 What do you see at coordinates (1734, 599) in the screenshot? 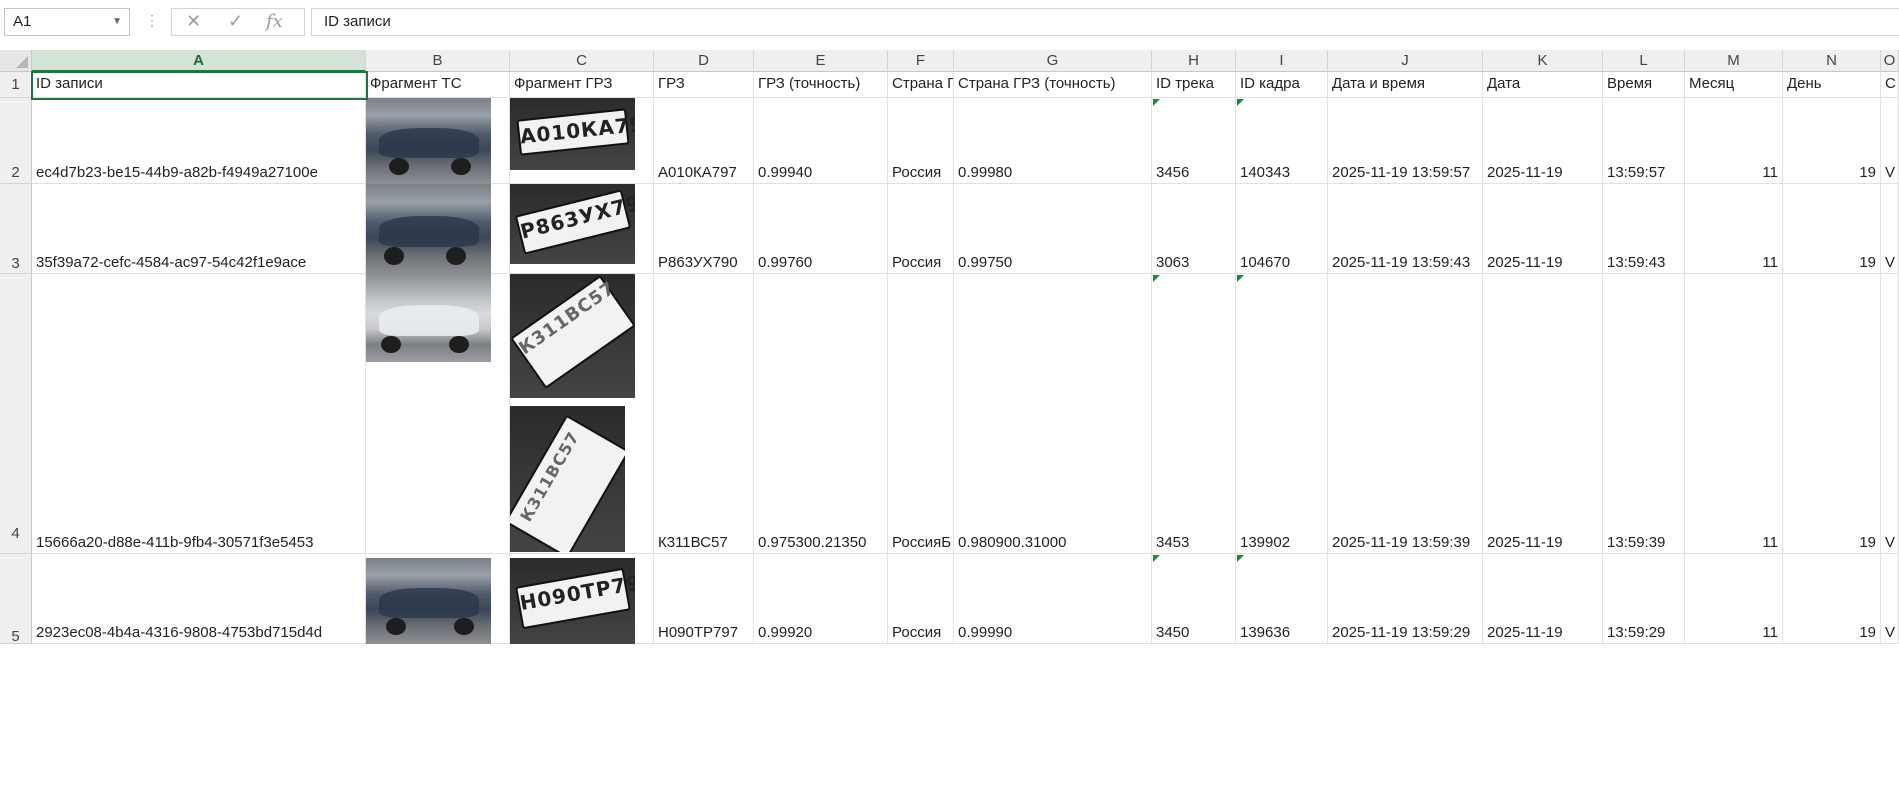
I see `cell-m5: 11` at bounding box center [1734, 599].